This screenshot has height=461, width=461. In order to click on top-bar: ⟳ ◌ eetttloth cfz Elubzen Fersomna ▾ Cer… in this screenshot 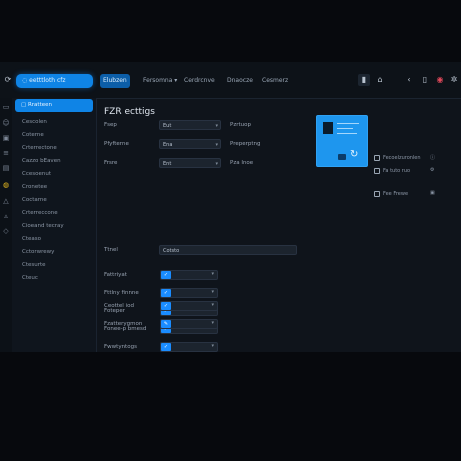, I will do `click(230, 80)`.